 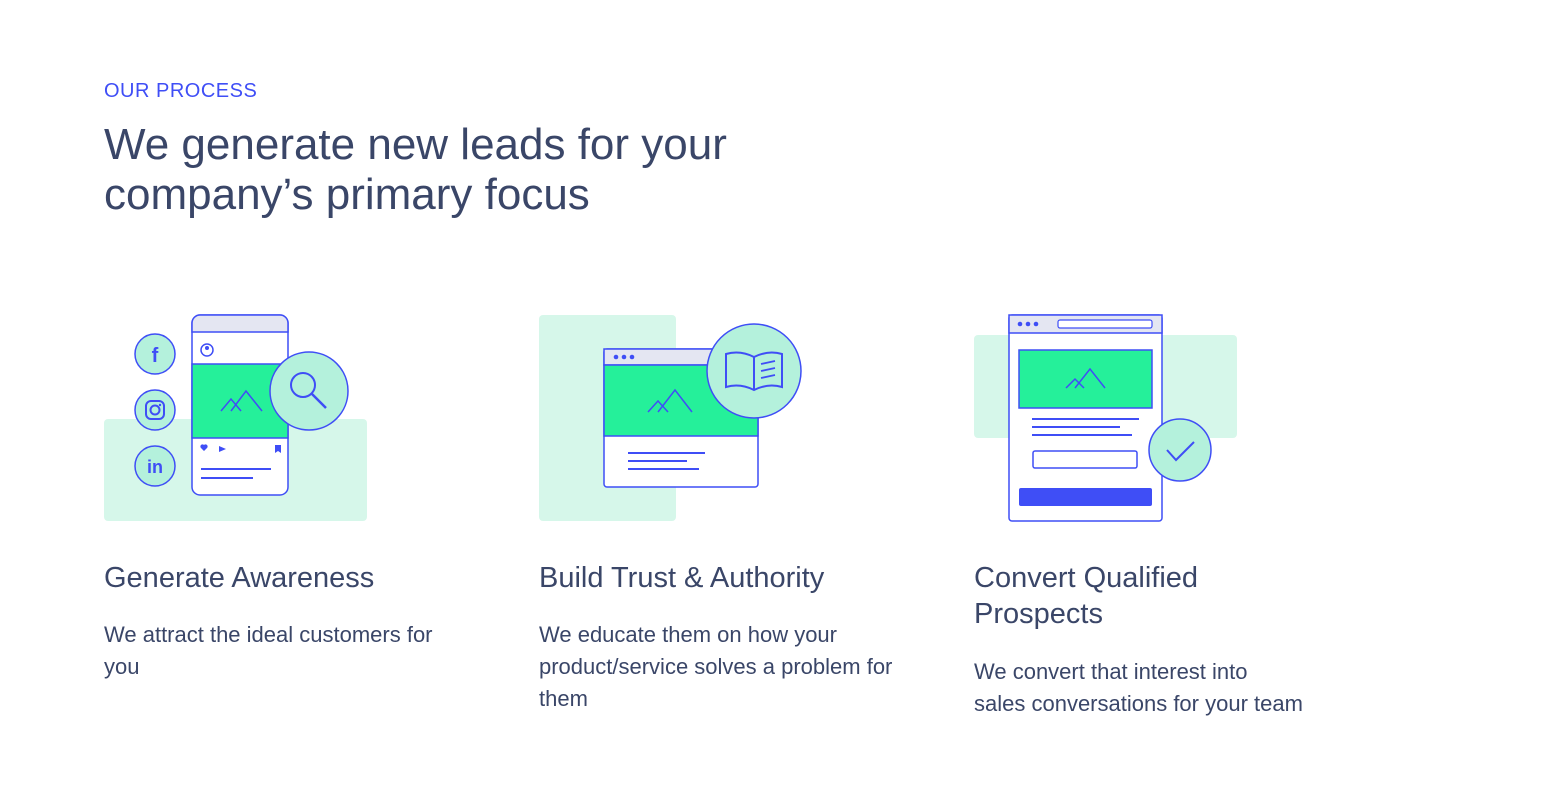 What do you see at coordinates (239, 578) in the screenshot?
I see `card-title: Generate Awareness` at bounding box center [239, 578].